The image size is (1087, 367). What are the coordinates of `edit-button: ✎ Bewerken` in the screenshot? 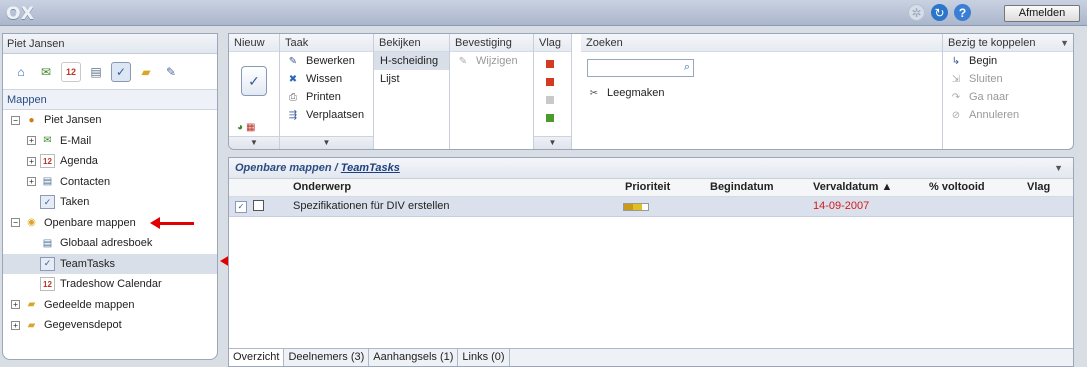 It's located at (326, 61).